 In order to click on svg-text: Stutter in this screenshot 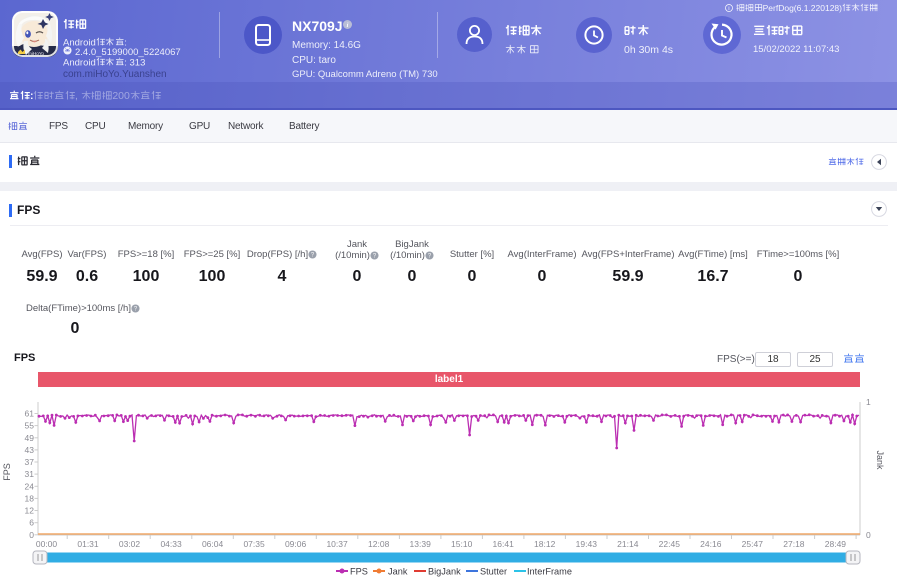, I will do `click(493, 572)`.